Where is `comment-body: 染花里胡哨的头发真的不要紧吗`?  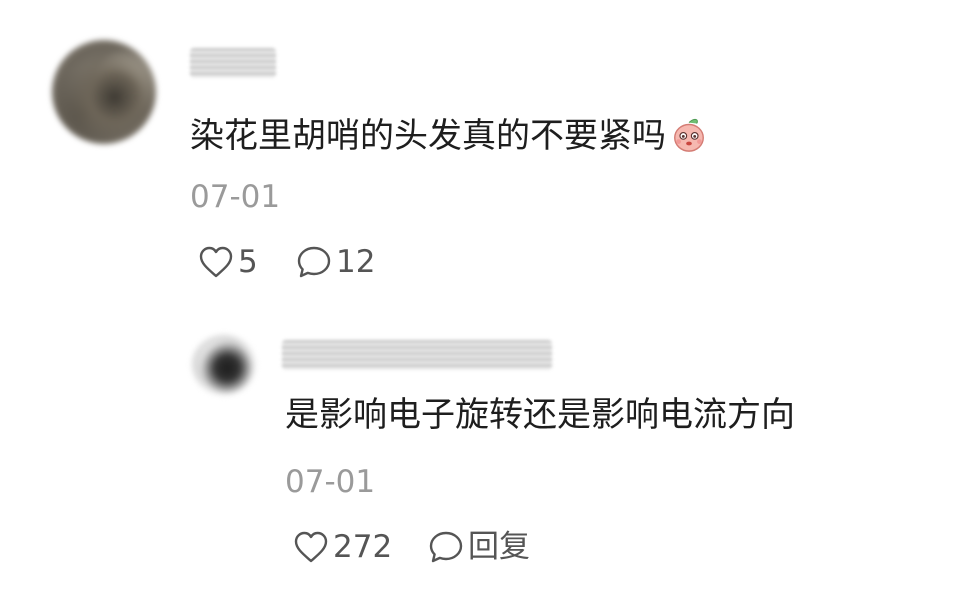 comment-body: 染花里胡哨的头发真的不要紧吗 is located at coordinates (428, 136).